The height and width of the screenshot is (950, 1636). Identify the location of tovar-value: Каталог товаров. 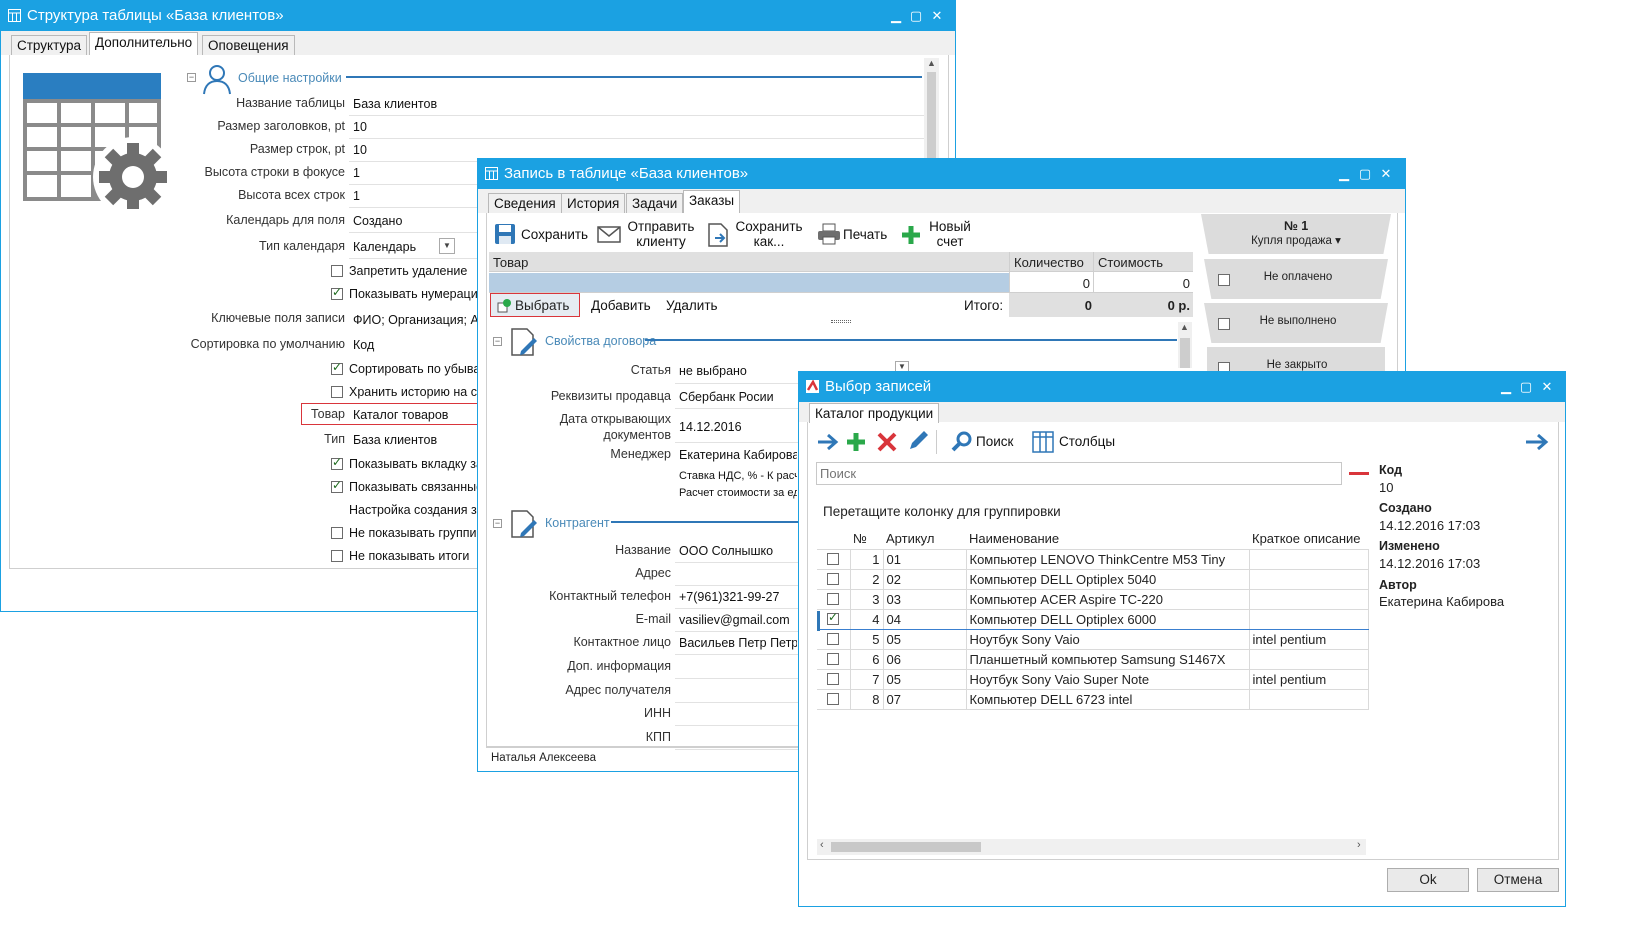
(415, 415).